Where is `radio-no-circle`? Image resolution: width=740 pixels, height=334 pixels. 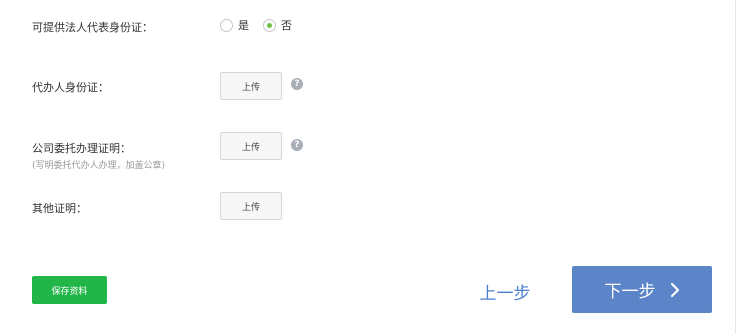
radio-no-circle is located at coordinates (269, 25).